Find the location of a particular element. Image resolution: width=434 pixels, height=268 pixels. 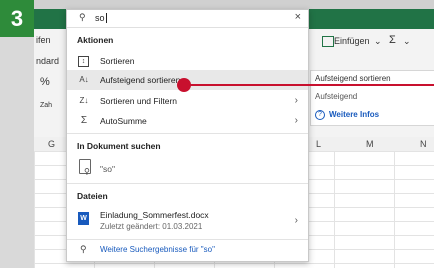

magnifier-icon: ⚲ is located at coordinates (87, 171).